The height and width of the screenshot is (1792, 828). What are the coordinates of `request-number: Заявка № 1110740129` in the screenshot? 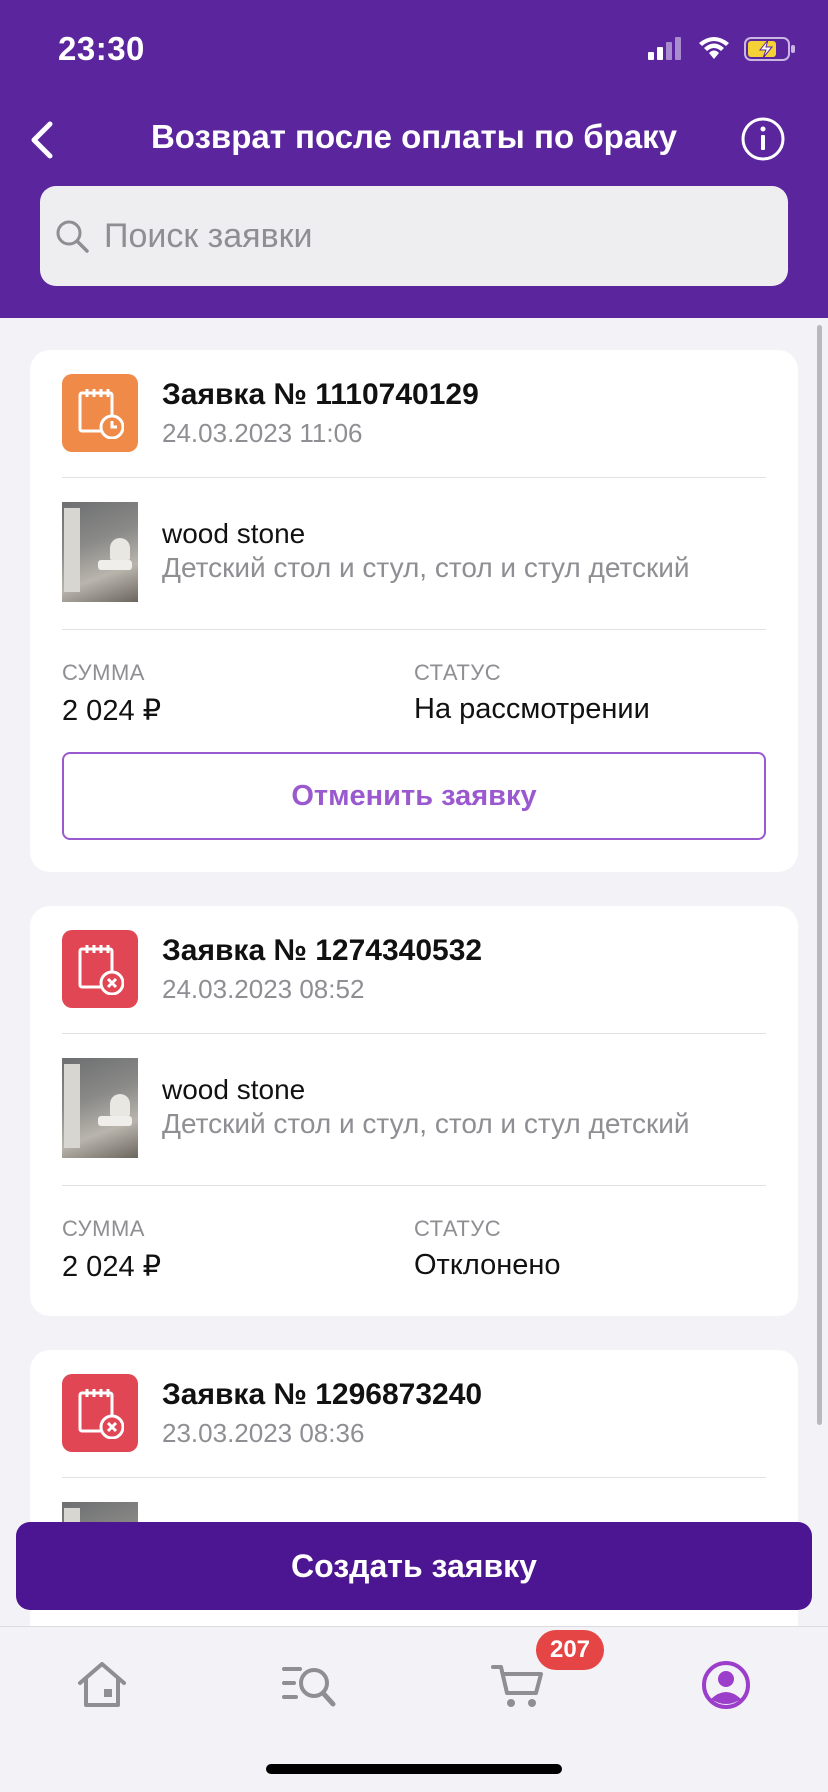 It's located at (320, 394).